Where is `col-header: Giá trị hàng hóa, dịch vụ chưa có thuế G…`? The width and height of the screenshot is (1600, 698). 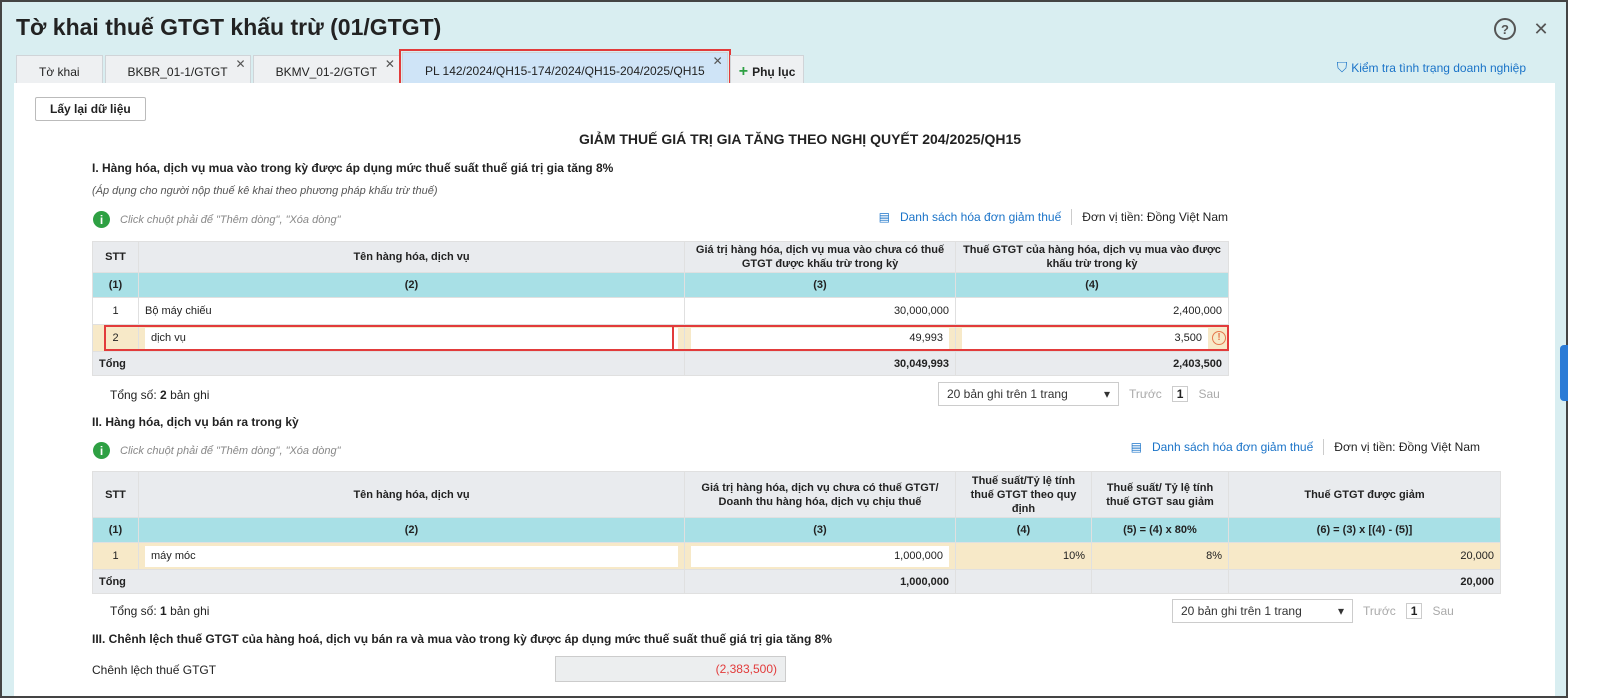
col-header: Giá trị hàng hóa, dịch vụ chưa có thuế G… is located at coordinates (820, 494).